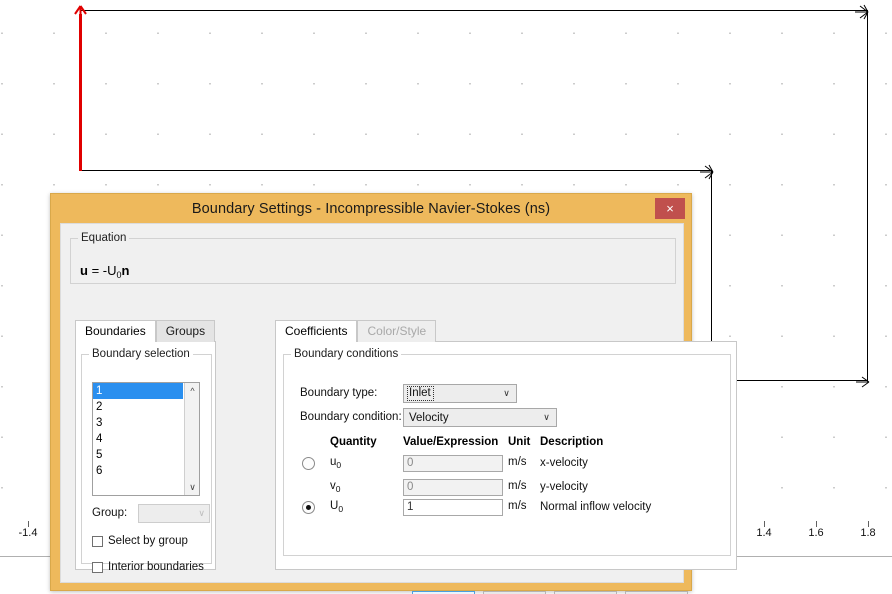 This screenshot has width=892, height=594. Describe the element at coordinates (451, 442) in the screenshot. I see `column-header-value: Value/Expression` at that location.